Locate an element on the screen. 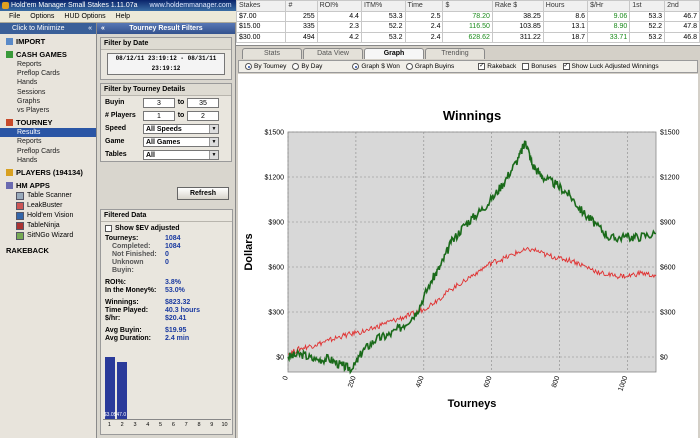  sidebar-item-tourney-results: Results is located at coordinates (48, 133).